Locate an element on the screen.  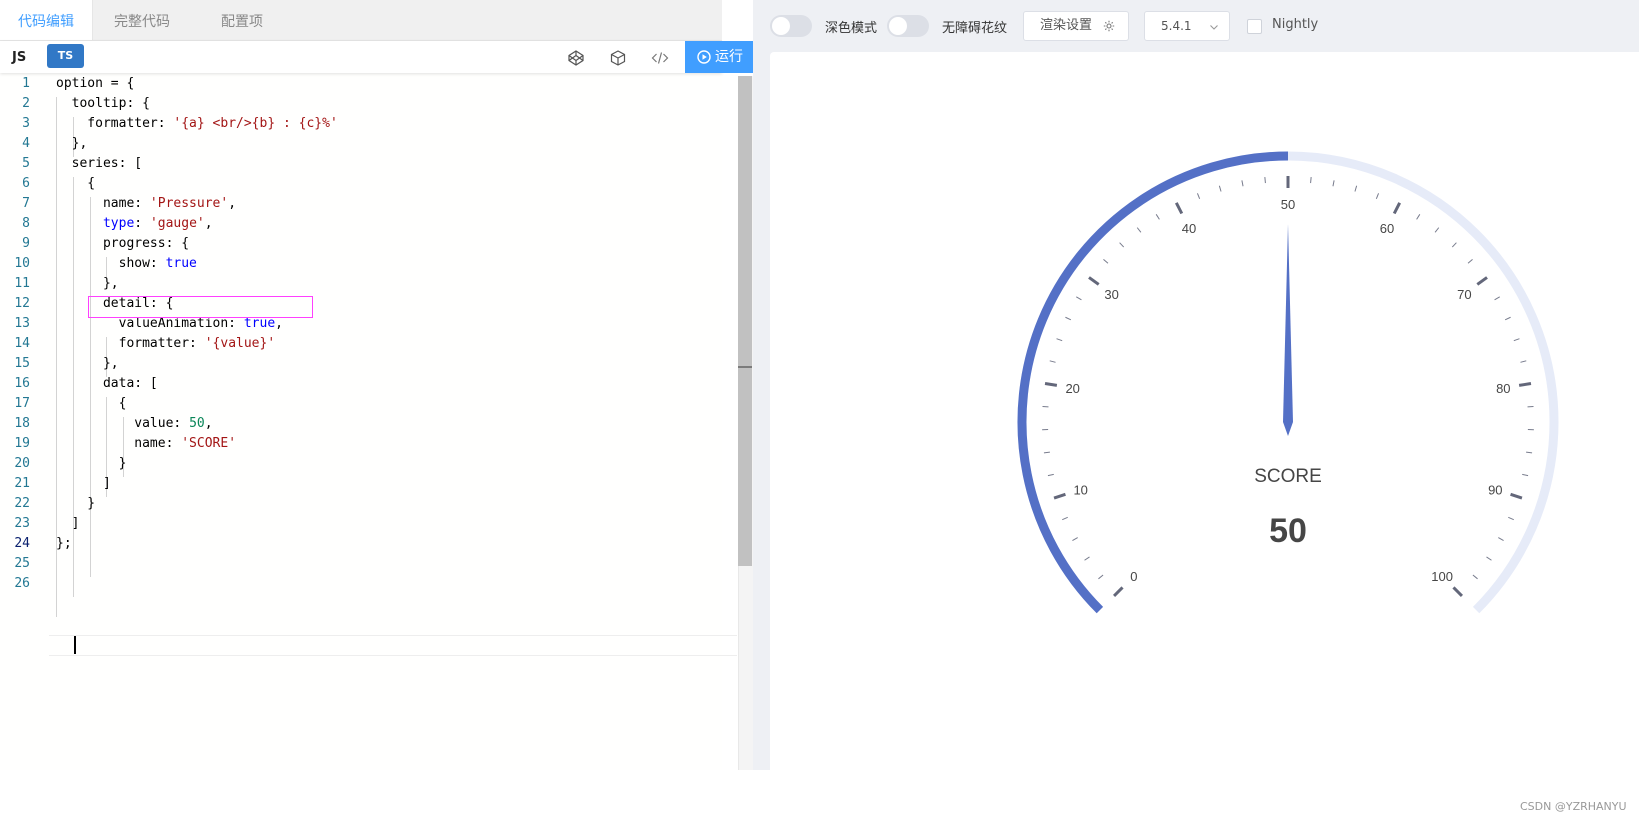
gauge-tick-label: 100 is located at coordinates (1442, 576).